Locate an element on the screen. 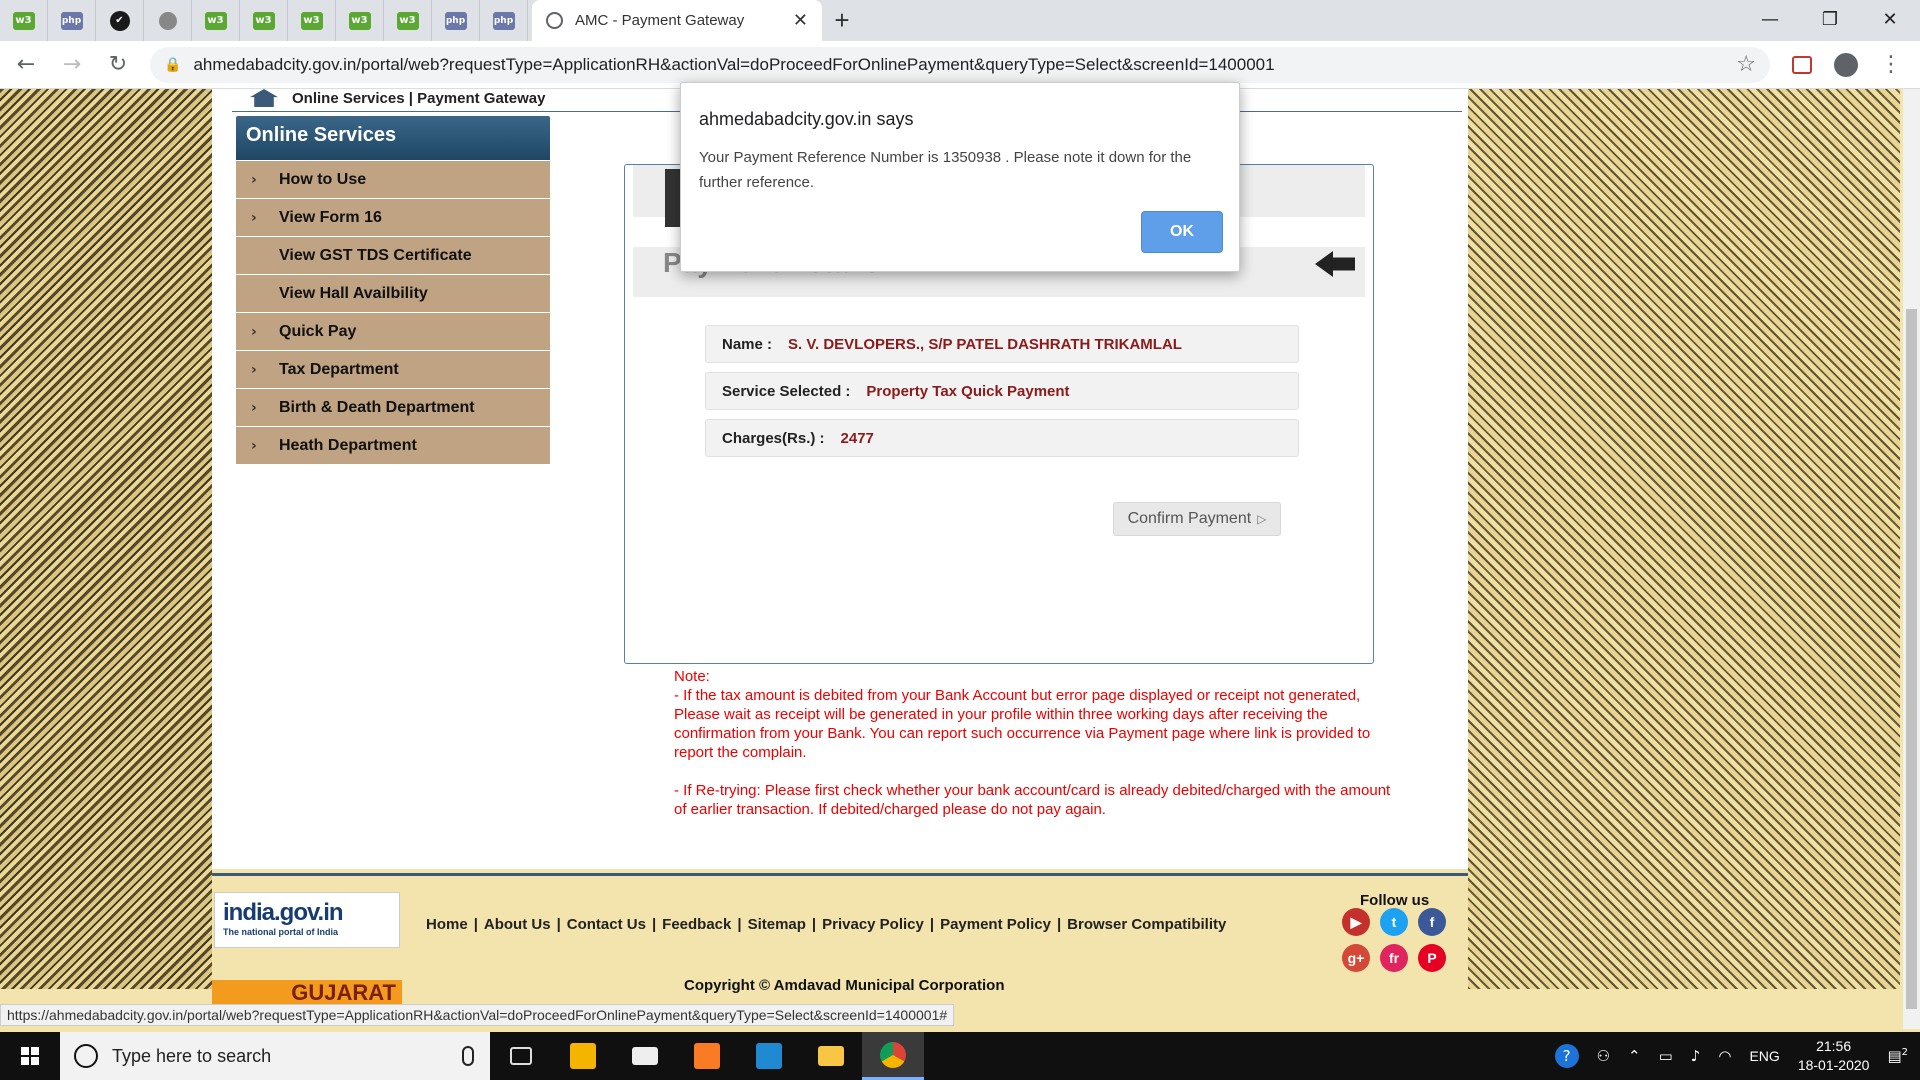  flickr-icon: fr is located at coordinates (1394, 958).